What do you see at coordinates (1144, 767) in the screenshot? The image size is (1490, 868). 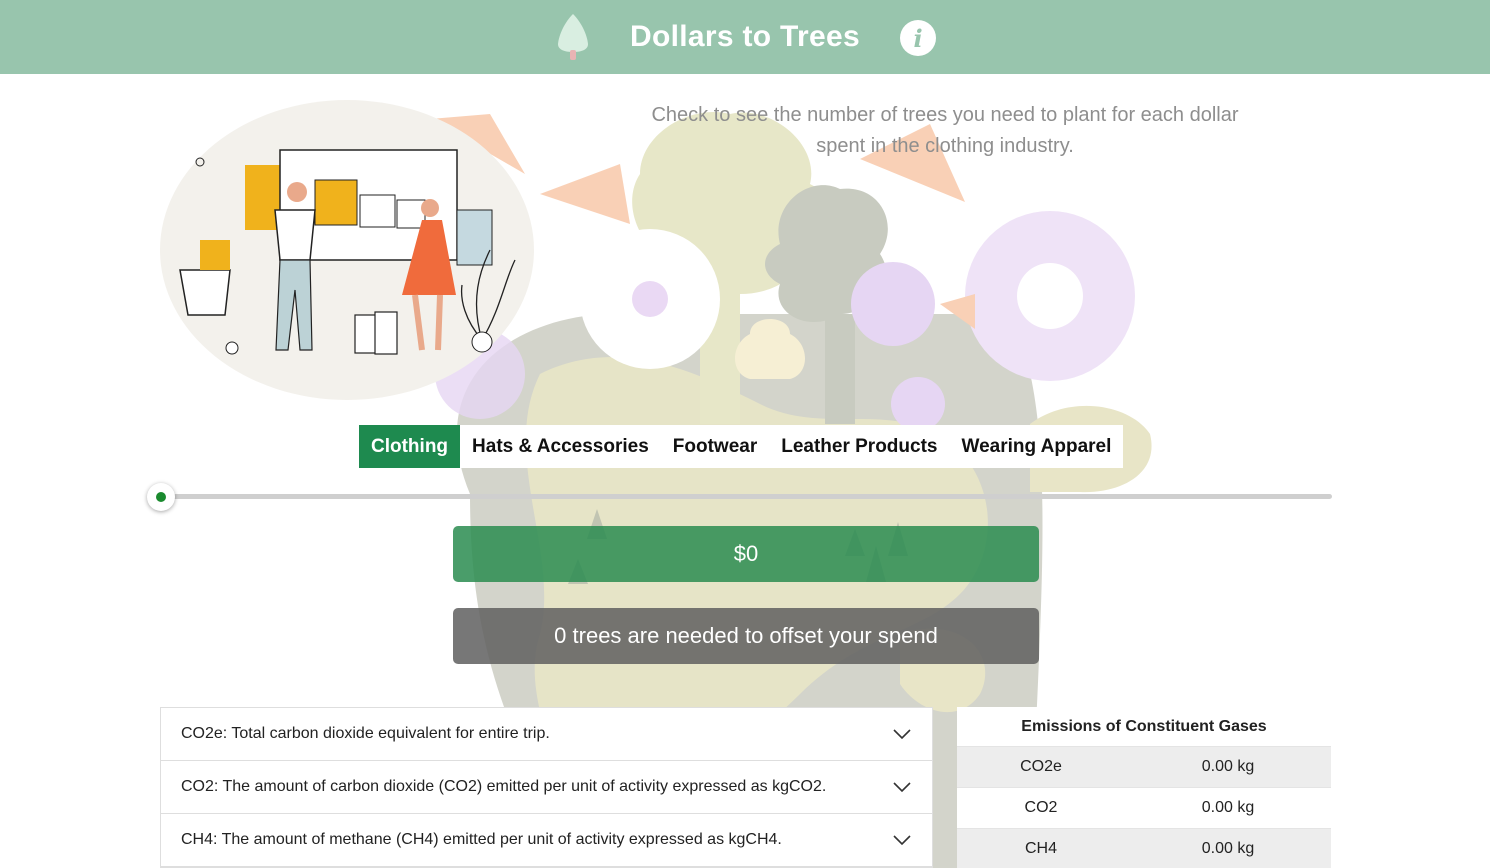 I see `table-row: CO2e 0.00 kg` at bounding box center [1144, 767].